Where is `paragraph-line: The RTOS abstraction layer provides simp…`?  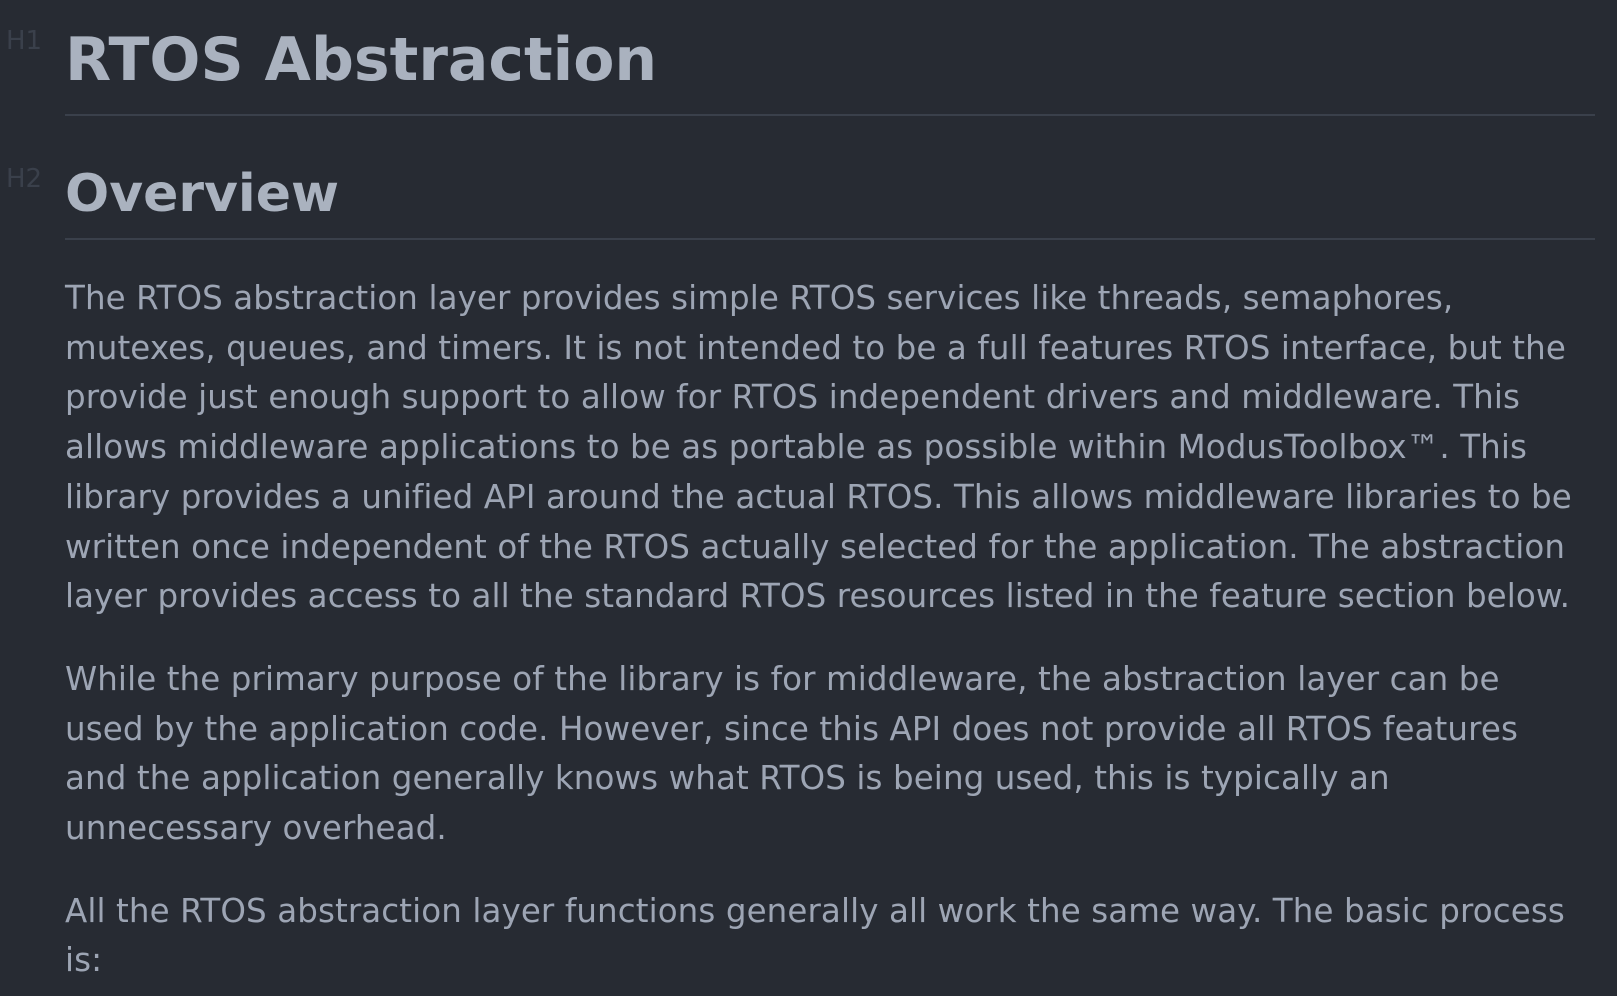
paragraph-line: The RTOS abstraction layer provides simp… is located at coordinates (759, 298).